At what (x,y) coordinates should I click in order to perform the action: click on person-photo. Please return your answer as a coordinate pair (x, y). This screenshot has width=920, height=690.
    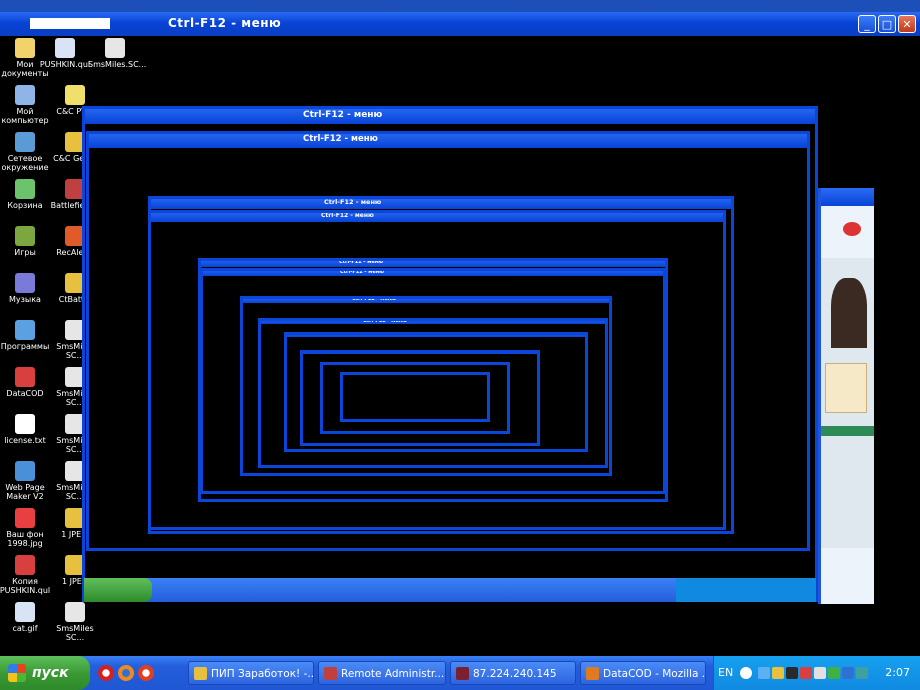
    Looking at the image, I should click on (849, 313).